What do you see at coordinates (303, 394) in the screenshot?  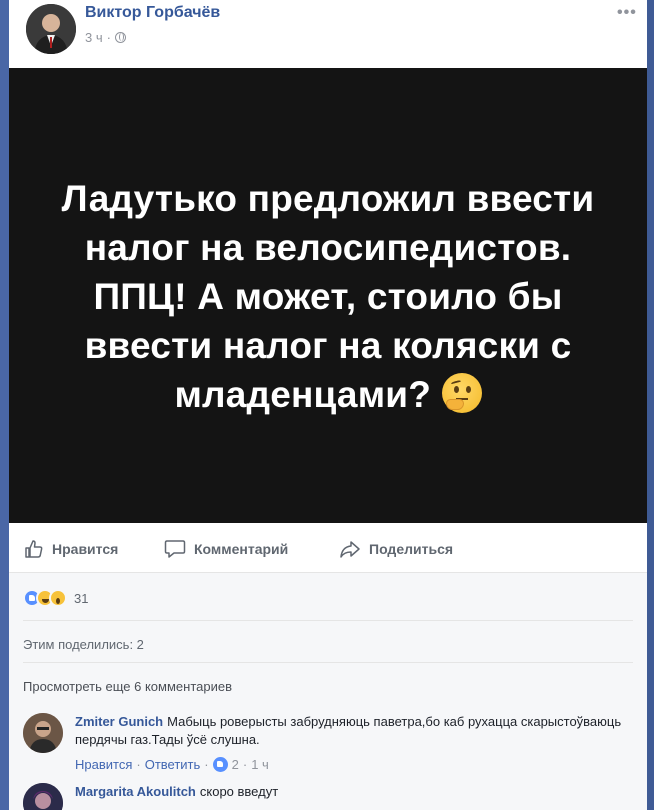 I see `media-line-5-text: младенцами?` at bounding box center [303, 394].